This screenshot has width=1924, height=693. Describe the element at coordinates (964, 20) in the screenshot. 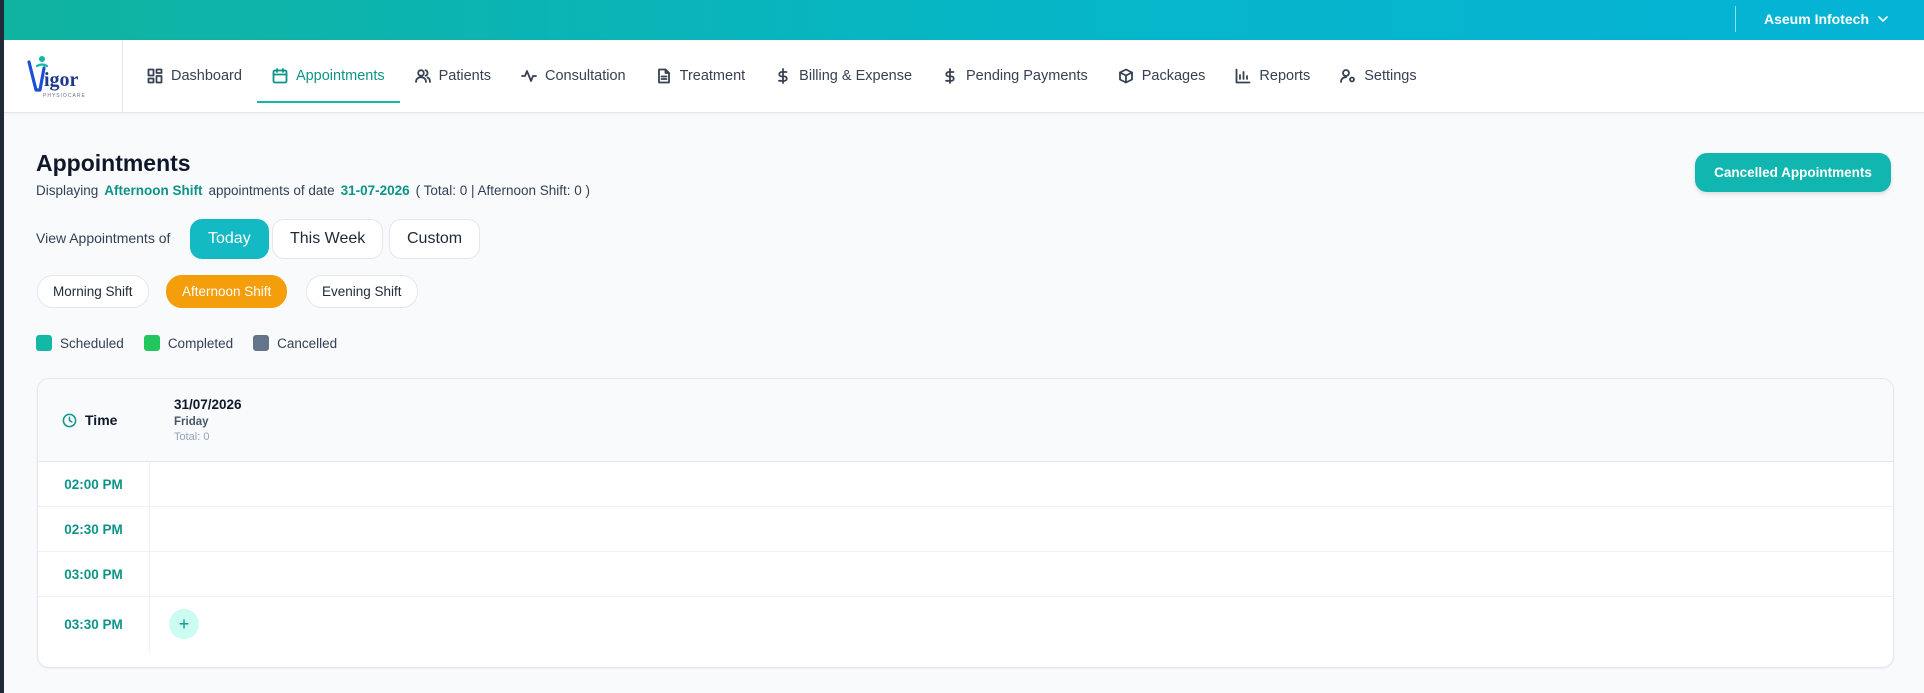

I see `top-header-bar: Aseum Infotech` at that location.